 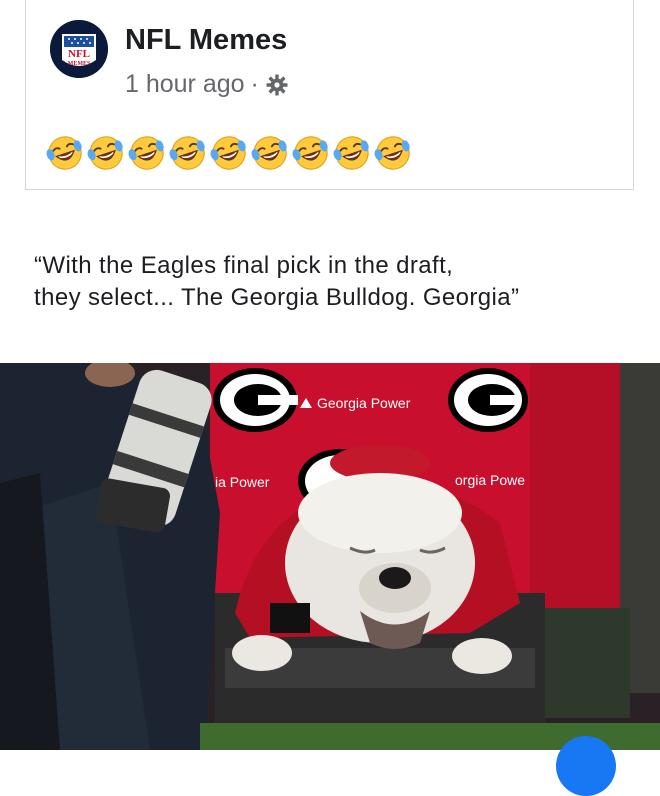 I want to click on nfl-logo-icon: NFL MEMES, so click(x=79, y=49).